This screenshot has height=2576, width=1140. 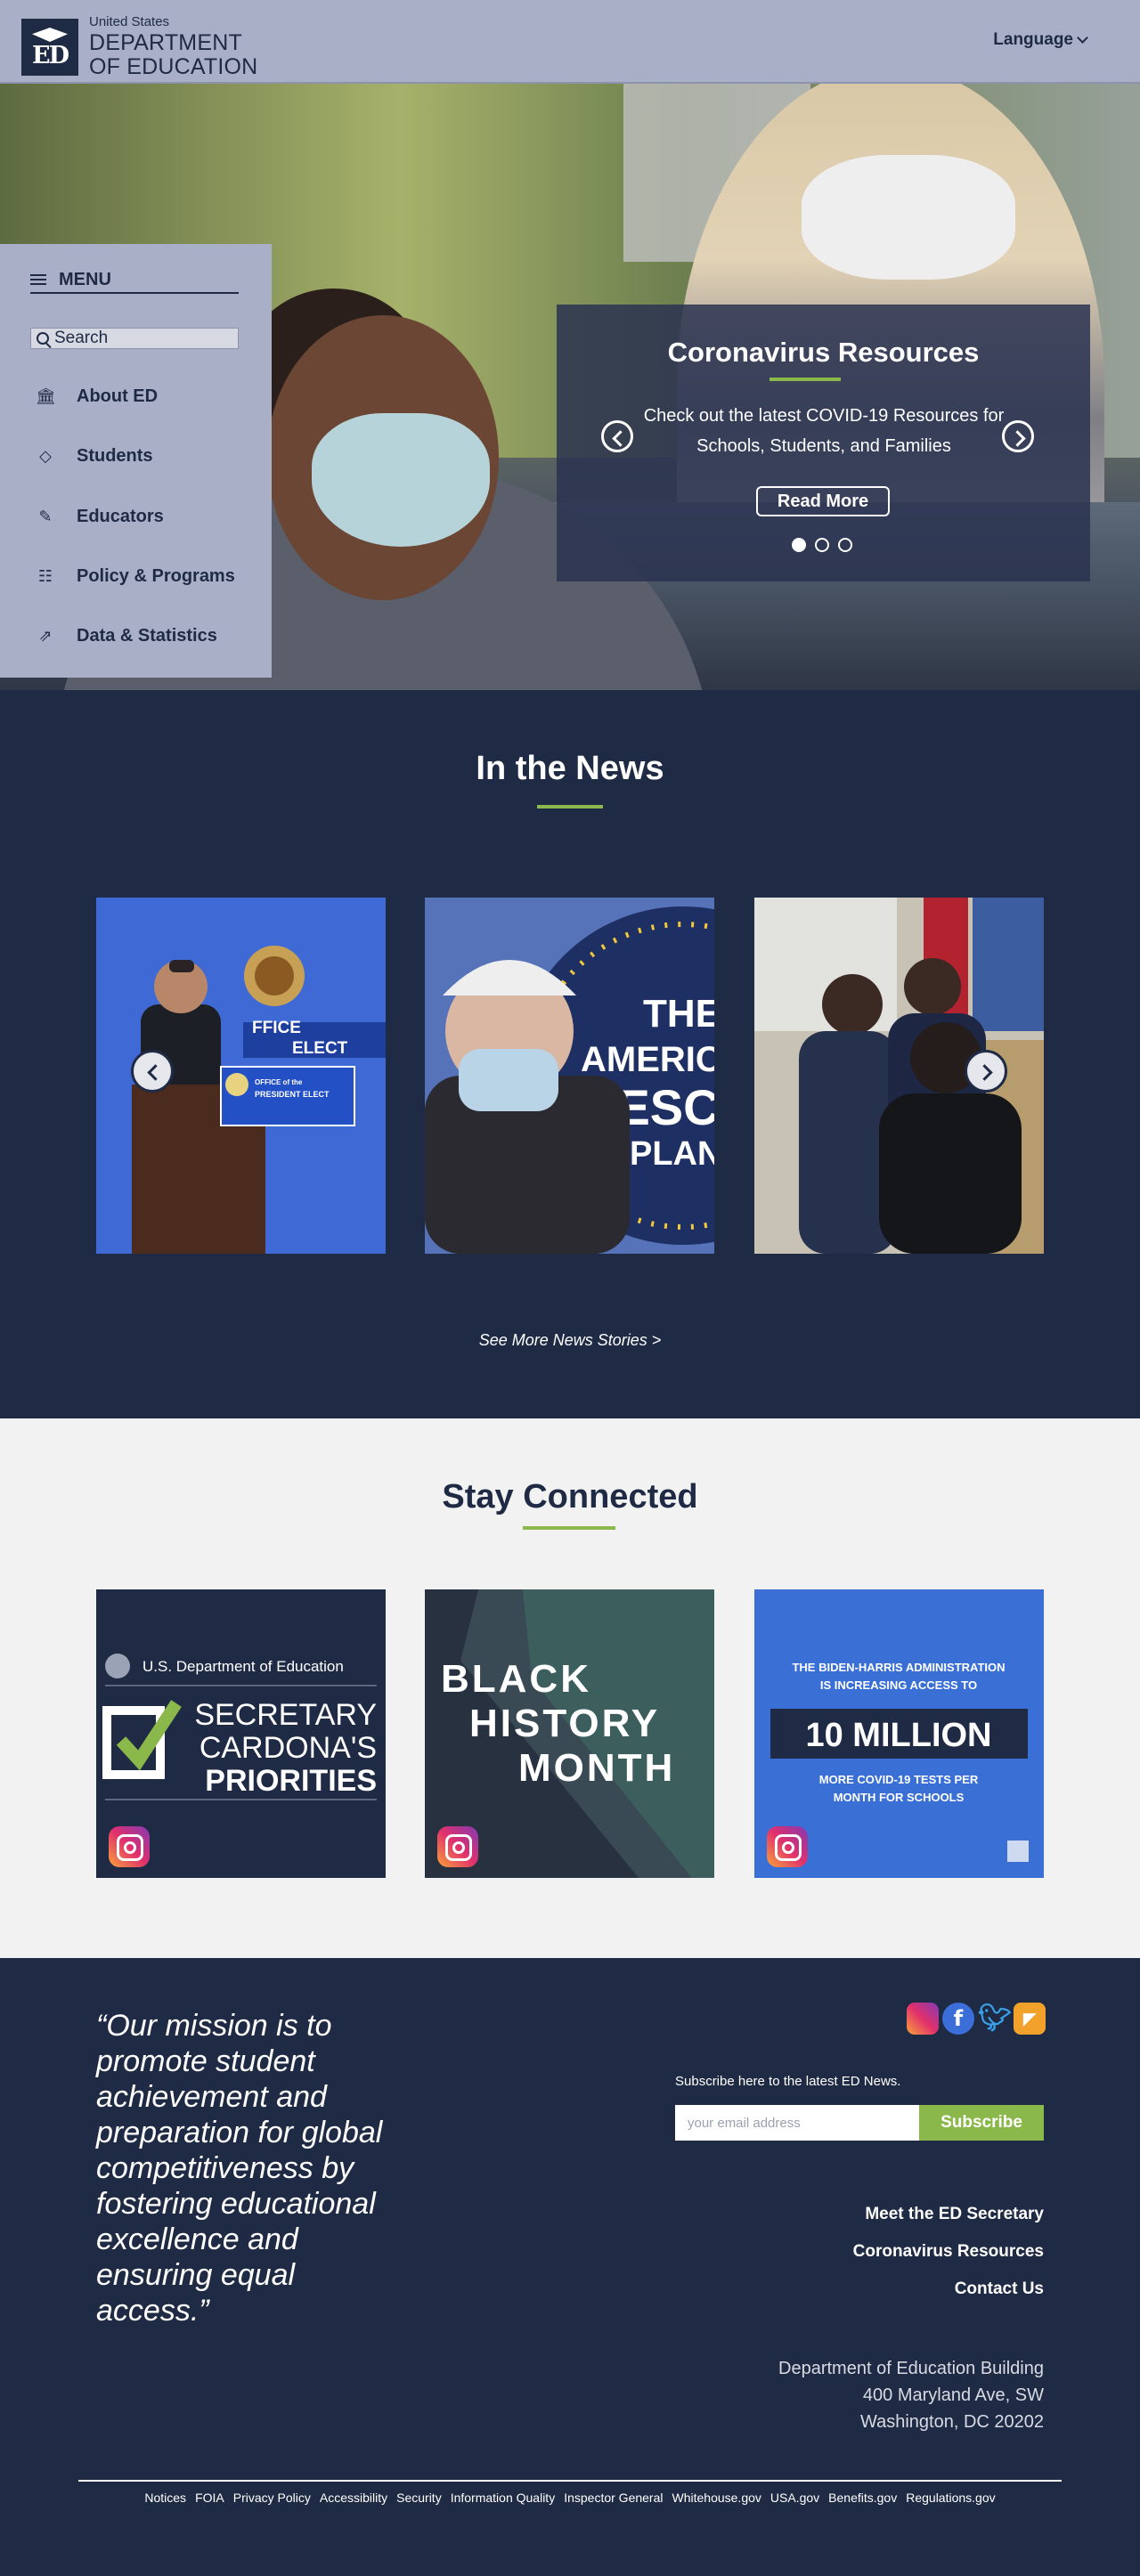 I want to click on nav-item-about-ed: 🏛︎ About ED, so click(x=97, y=396).